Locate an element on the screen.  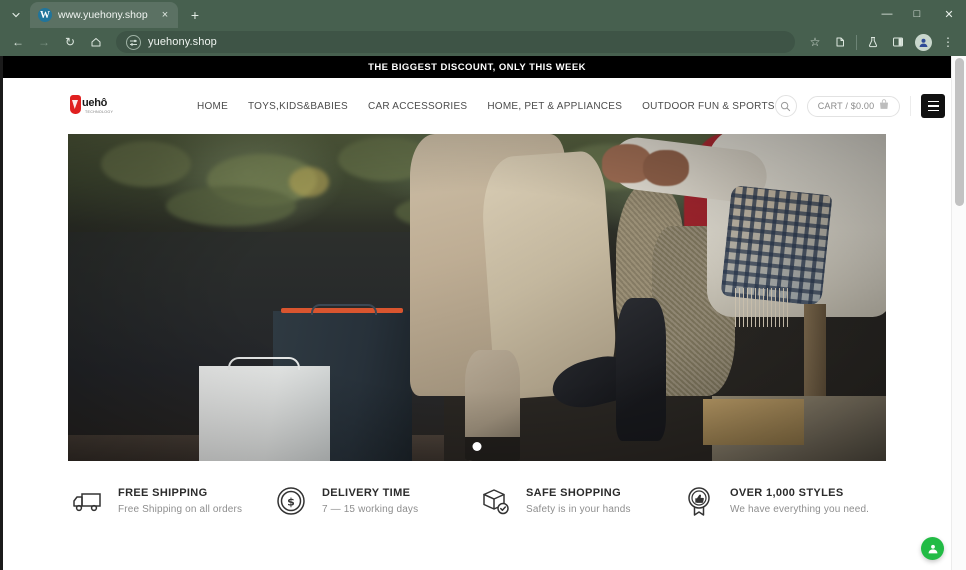
toolbar-actions: ☆ ⋮ is located at coordinates (881, 42).